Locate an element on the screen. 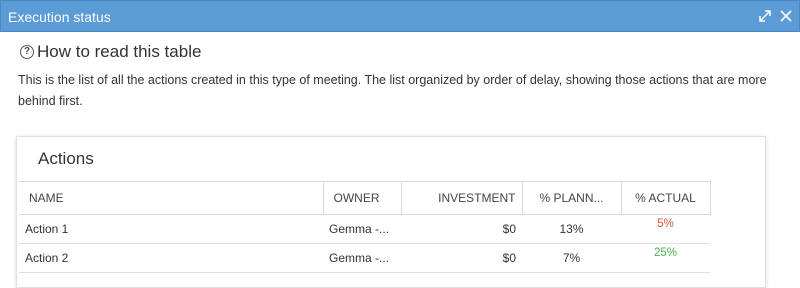 The height and width of the screenshot is (288, 800). column-header-name: NAME is located at coordinates (171, 198).